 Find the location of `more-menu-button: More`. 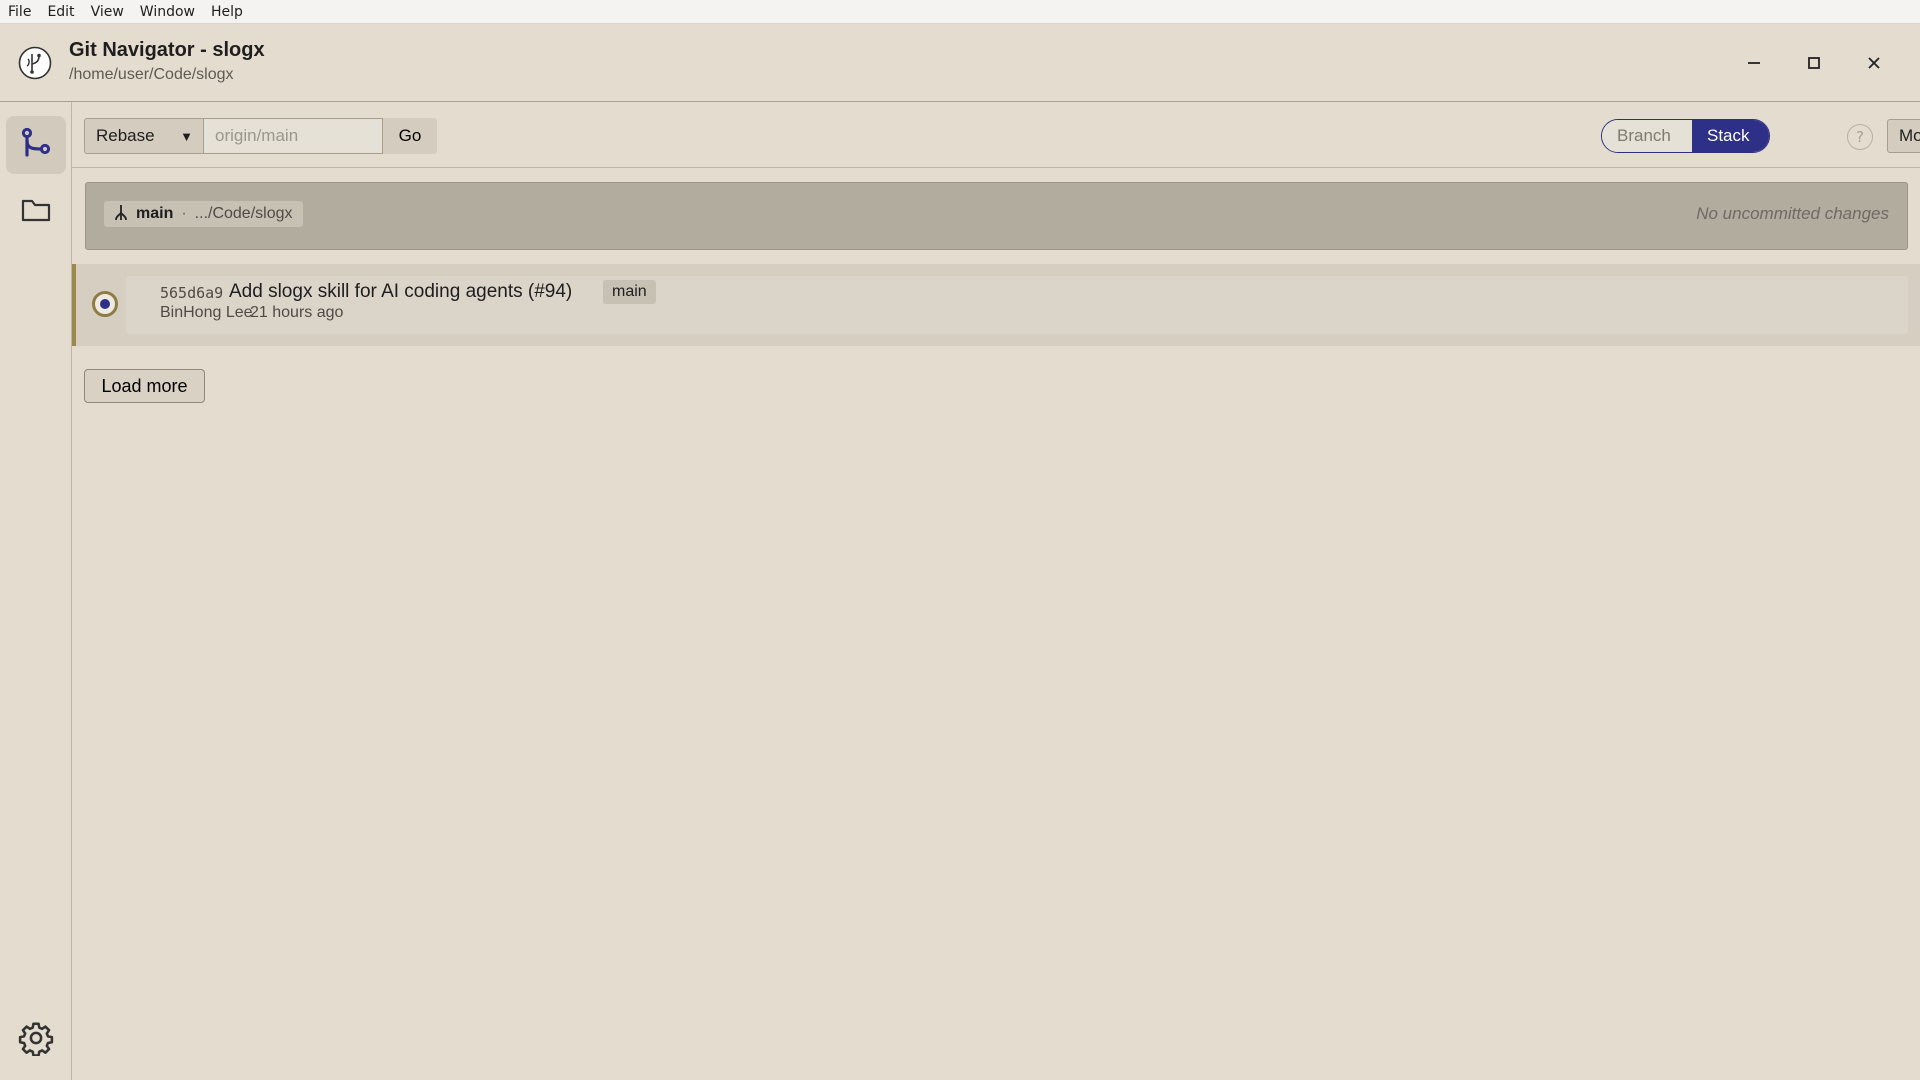

more-menu-button: More is located at coordinates (1903, 136).